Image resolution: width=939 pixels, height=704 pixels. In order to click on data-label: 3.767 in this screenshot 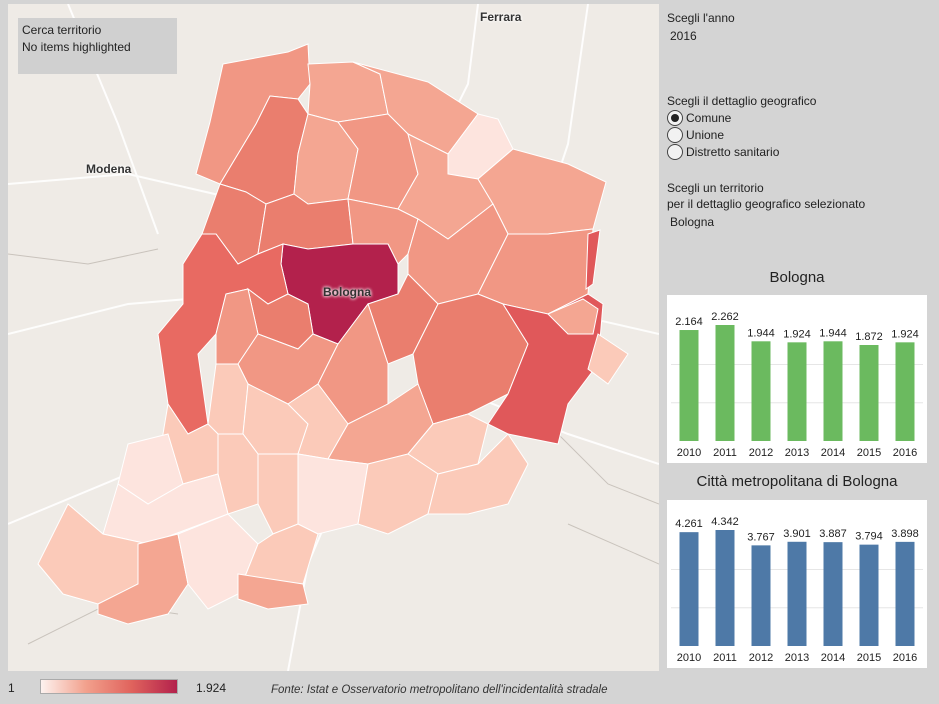, I will do `click(761, 537)`.